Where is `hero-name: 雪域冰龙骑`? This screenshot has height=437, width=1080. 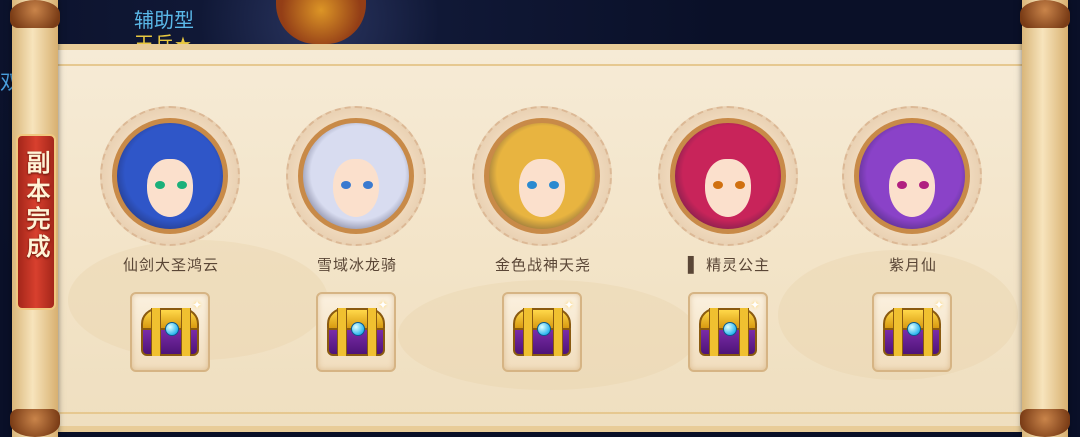 hero-name: 雪域冰龙骑 is located at coordinates (356, 265).